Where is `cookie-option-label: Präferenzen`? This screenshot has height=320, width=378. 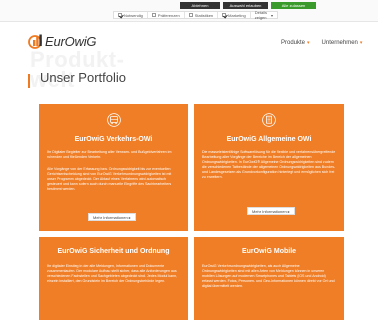 cookie-option-label: Präferenzen is located at coordinates (168, 15).